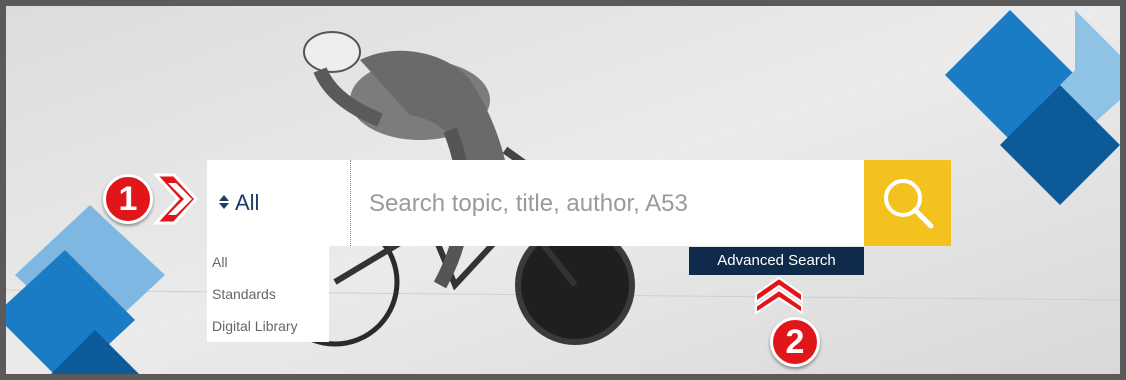 This screenshot has width=1126, height=380. I want to click on search-button, so click(907, 203).